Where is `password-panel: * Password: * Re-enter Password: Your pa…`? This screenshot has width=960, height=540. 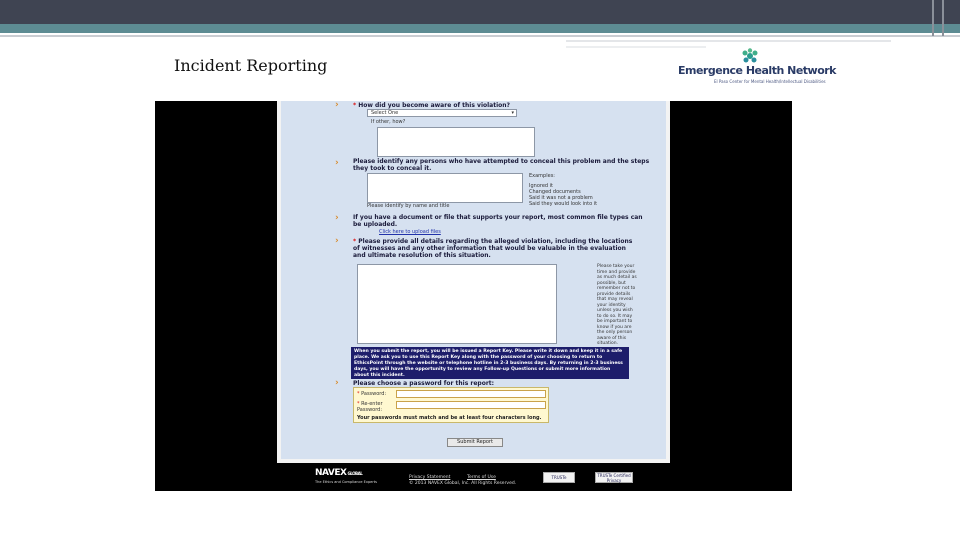
password-panel: * Password: * Re-enter Password: Your pa… is located at coordinates (451, 405).